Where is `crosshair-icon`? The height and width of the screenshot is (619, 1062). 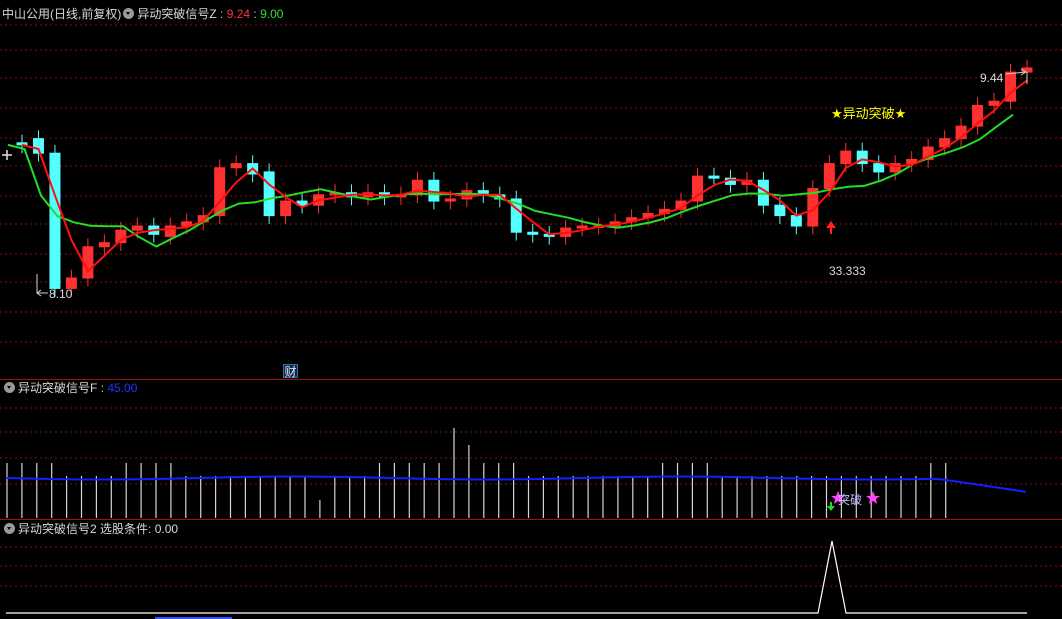
crosshair-icon is located at coordinates (7, 155).